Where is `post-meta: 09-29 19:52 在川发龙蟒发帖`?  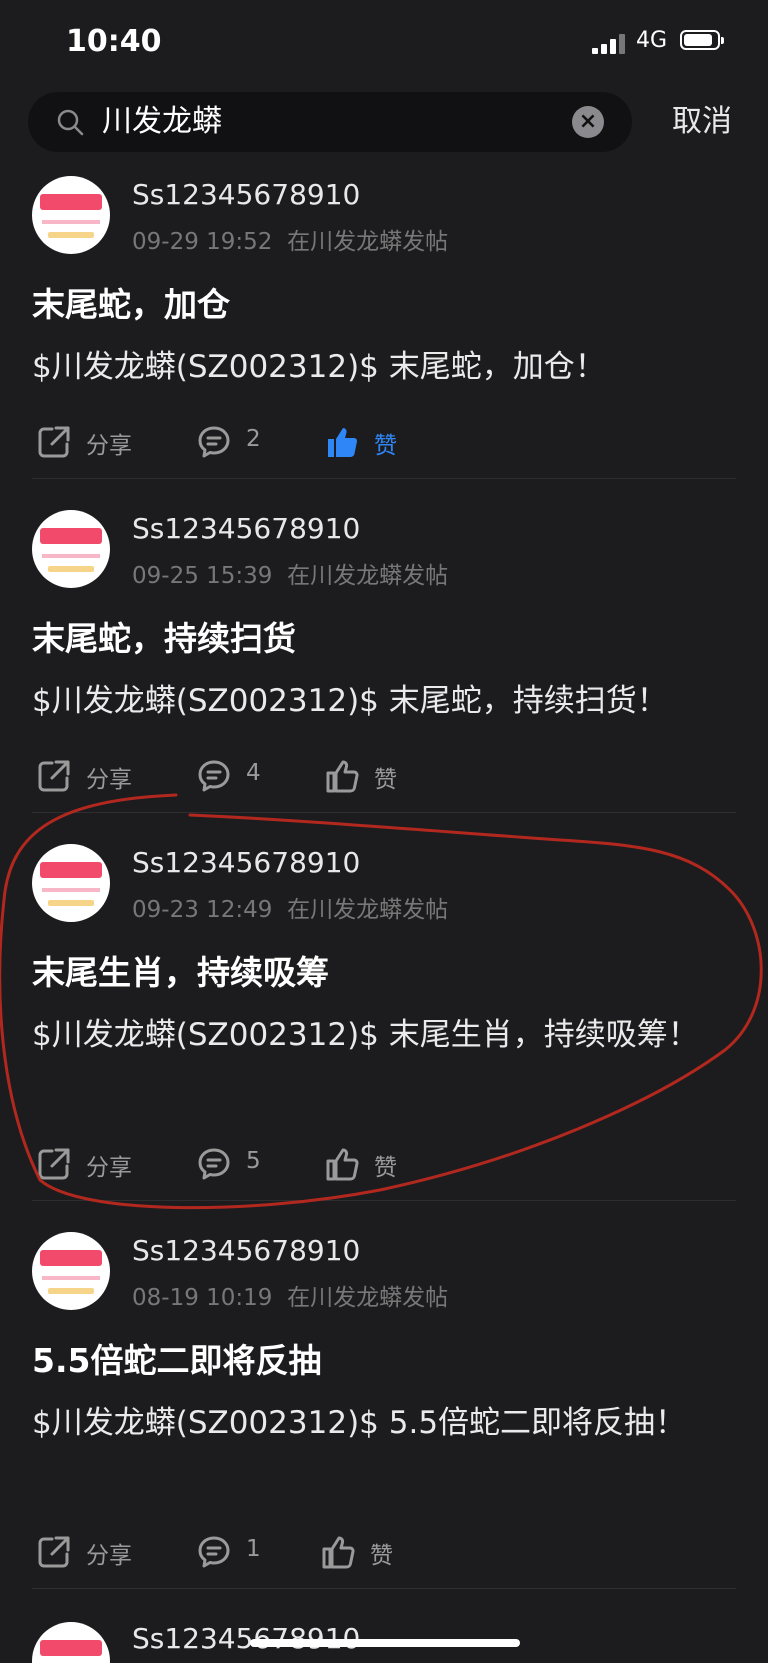
post-meta: 09-29 19:52 在川发龙蟒发帖 is located at coordinates (290, 239).